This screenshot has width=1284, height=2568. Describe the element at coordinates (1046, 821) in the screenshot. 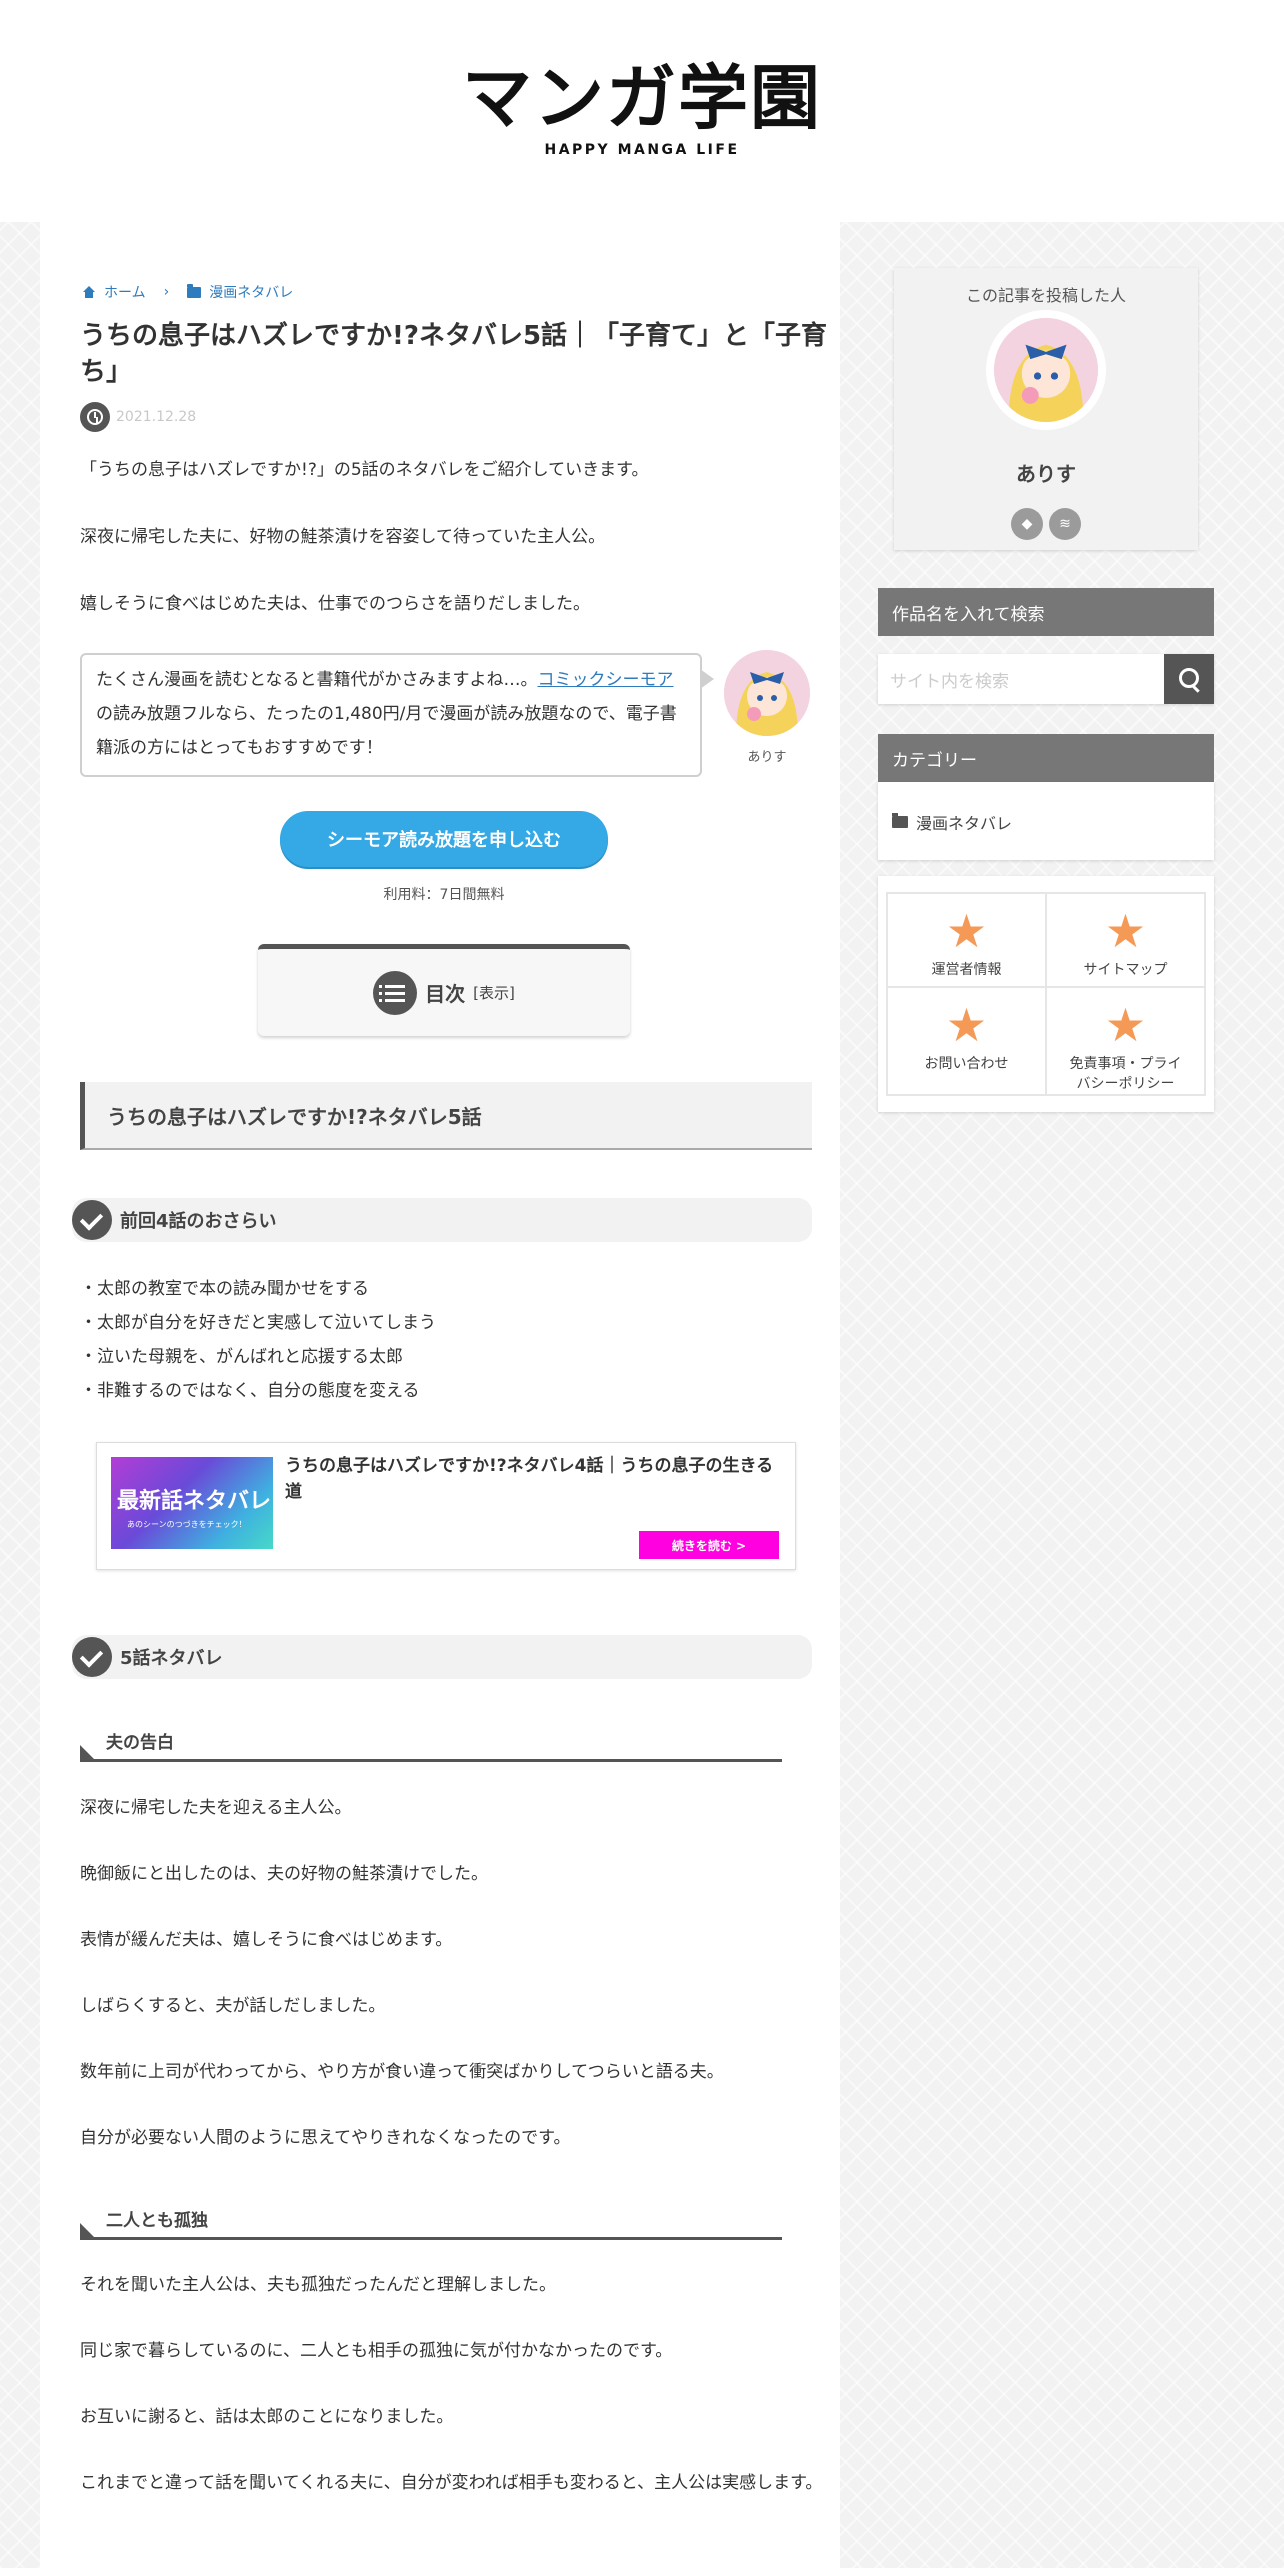

I see `category-widget: 漫画ネタバレ` at that location.